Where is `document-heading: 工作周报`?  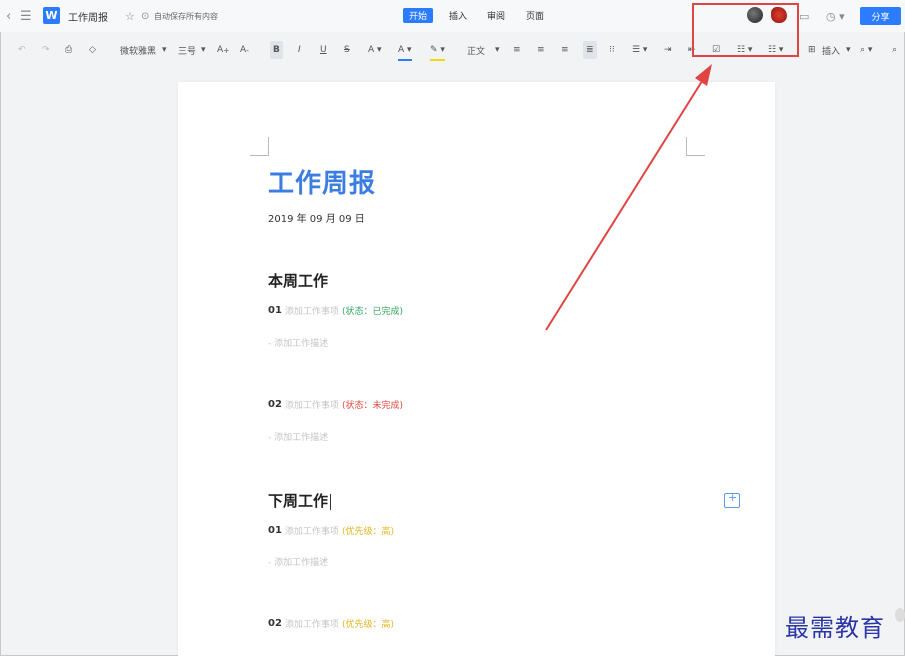
document-heading: 工作周报 is located at coordinates (322, 181).